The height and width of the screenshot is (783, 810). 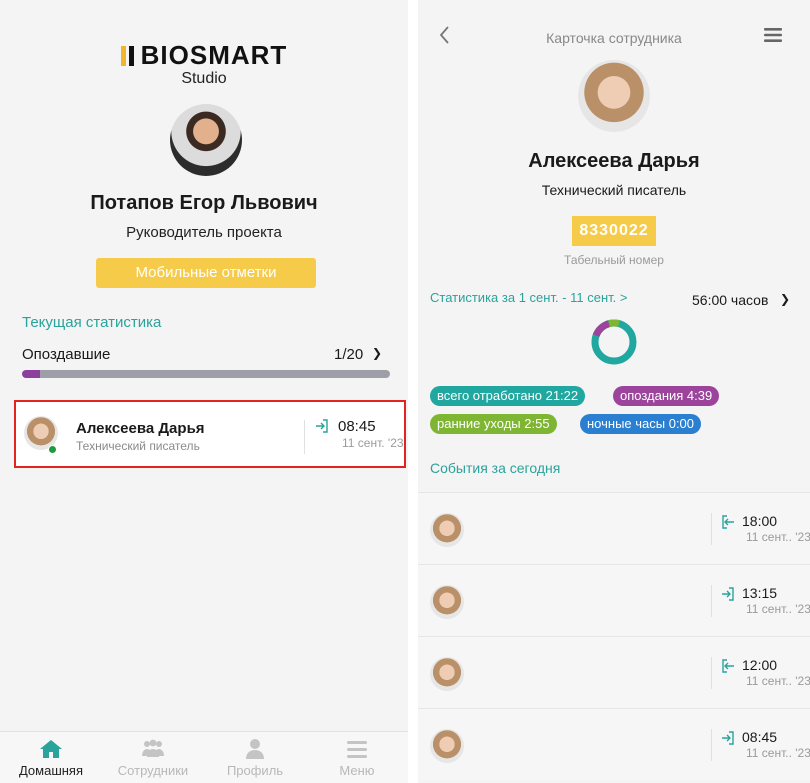 I want to click on event-row: 18:00 11 сент.. '23, so click(x=614, y=528).